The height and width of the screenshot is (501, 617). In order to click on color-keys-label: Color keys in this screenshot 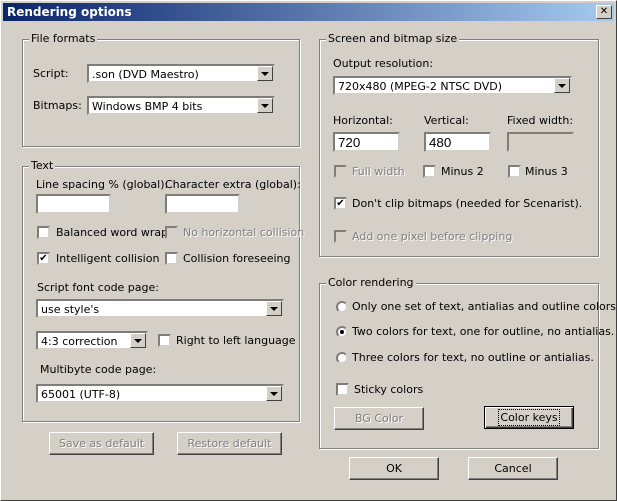, I will do `click(529, 417)`.